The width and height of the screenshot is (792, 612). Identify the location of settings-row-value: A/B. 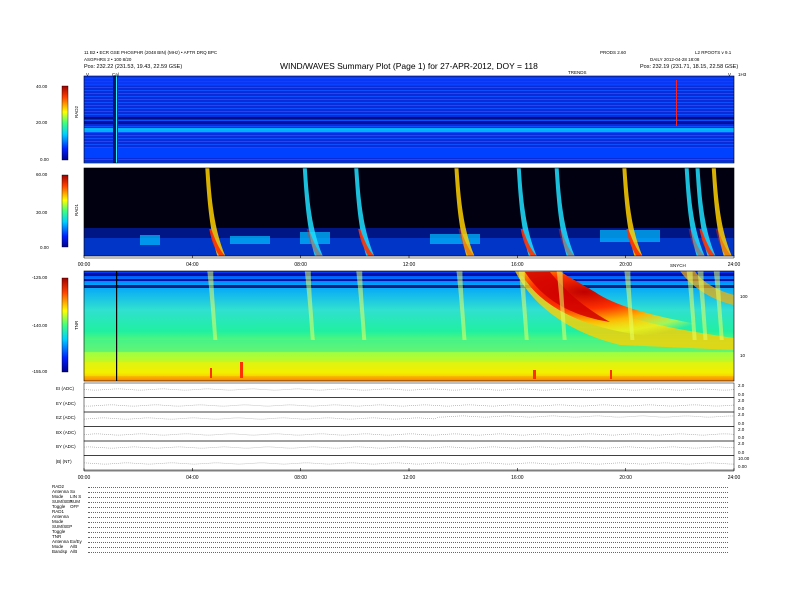
(74, 551).